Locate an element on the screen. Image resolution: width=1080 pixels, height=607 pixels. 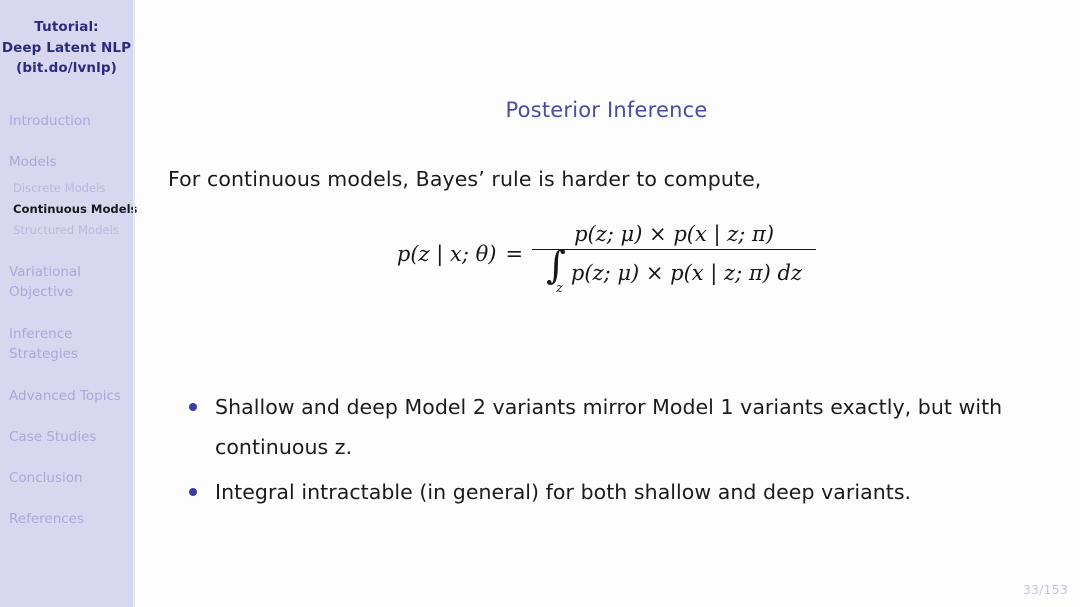
formula-denominator: ∫ z p(z; μ) × p(x | z; π) dz is located at coordinates (674, 271).